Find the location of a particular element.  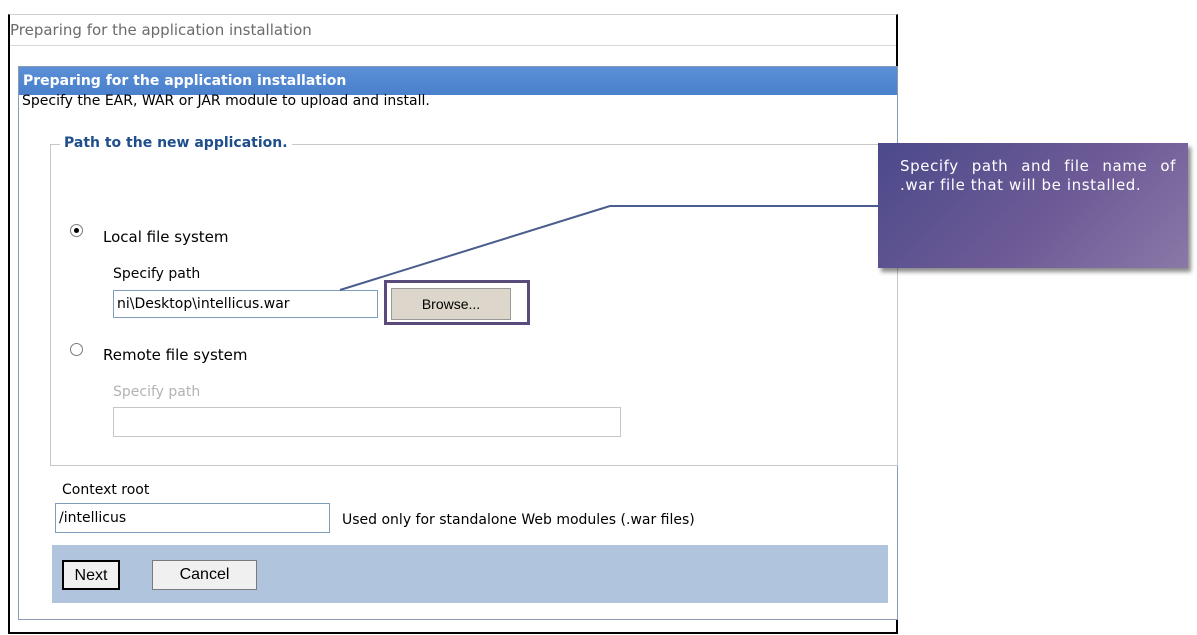

remote-file-system-label: Remote file system is located at coordinates (175, 355).